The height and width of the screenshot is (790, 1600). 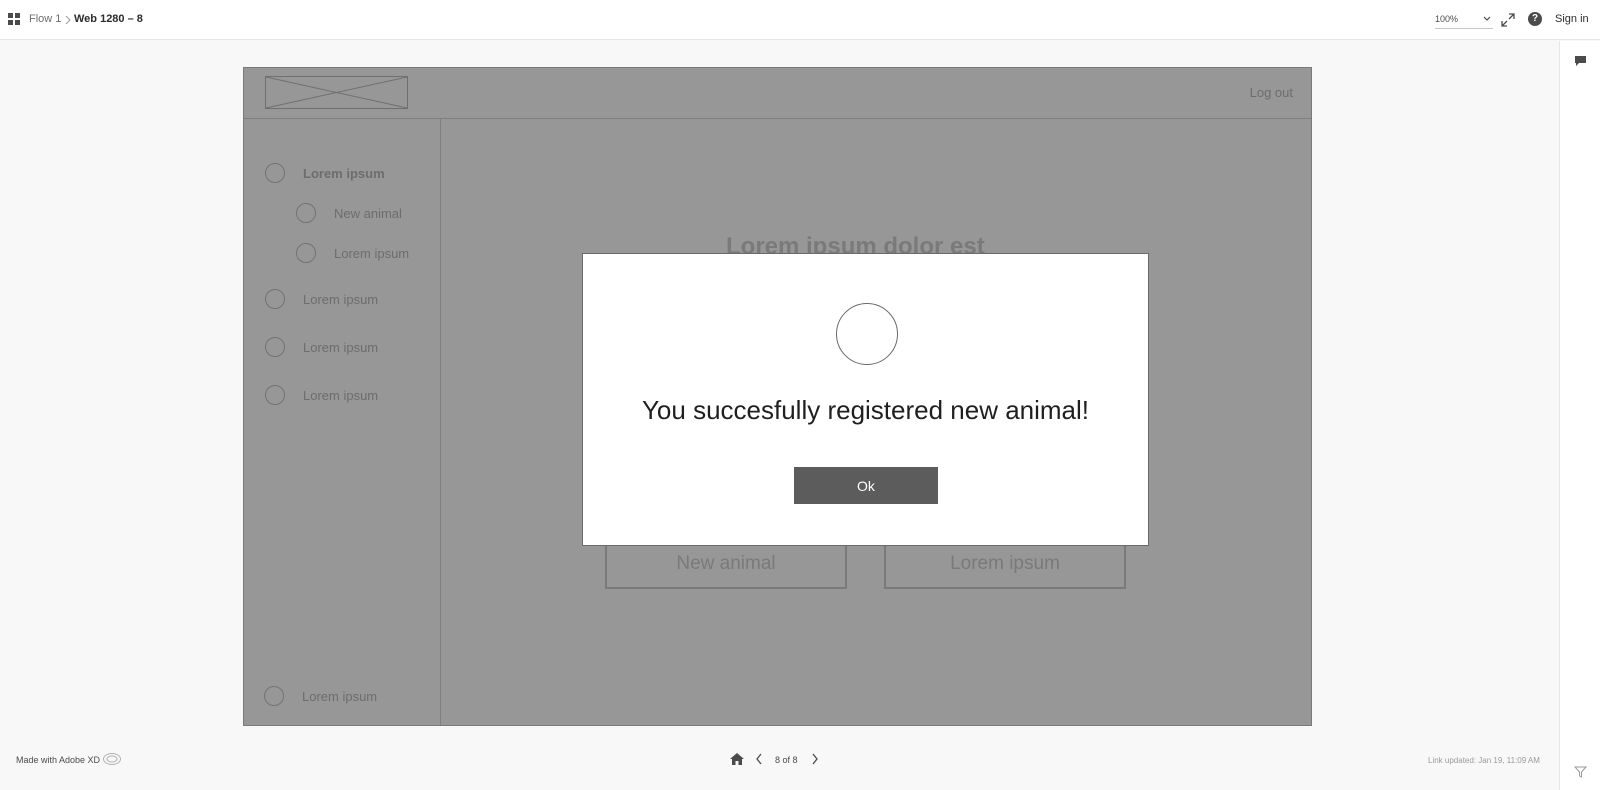 I want to click on zoom-select: 100%, so click(x=1464, y=19).